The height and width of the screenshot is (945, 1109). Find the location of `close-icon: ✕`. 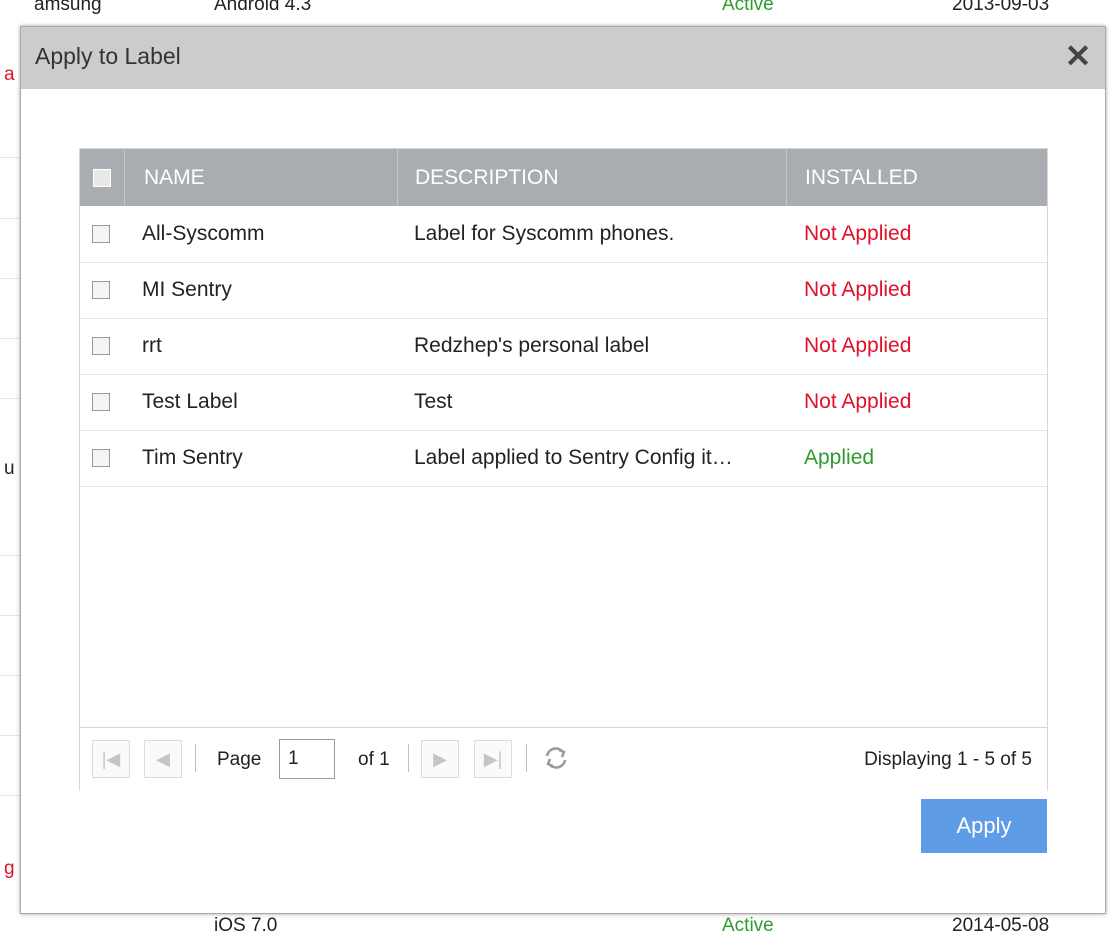

close-icon: ✕ is located at coordinates (1078, 56).